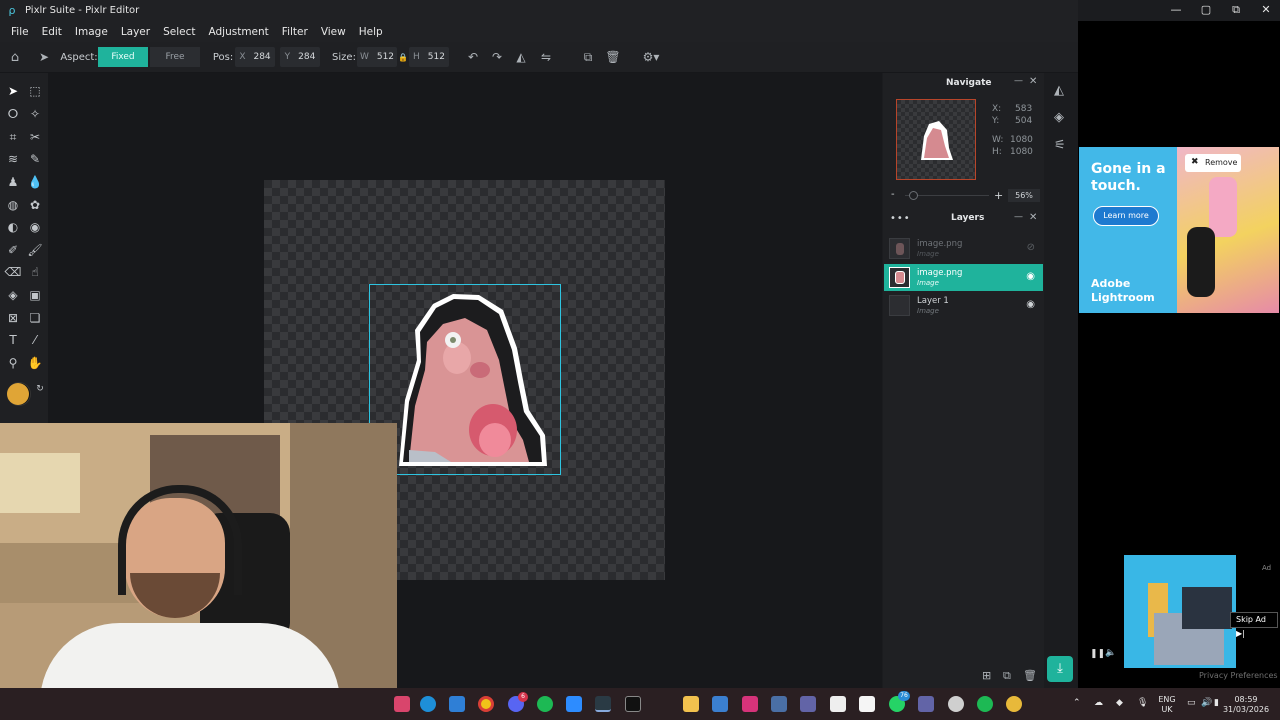 This screenshot has height=720, width=1280. Describe the element at coordinates (986, 675) in the screenshot. I see `add-layer-icon: ⊞` at that location.